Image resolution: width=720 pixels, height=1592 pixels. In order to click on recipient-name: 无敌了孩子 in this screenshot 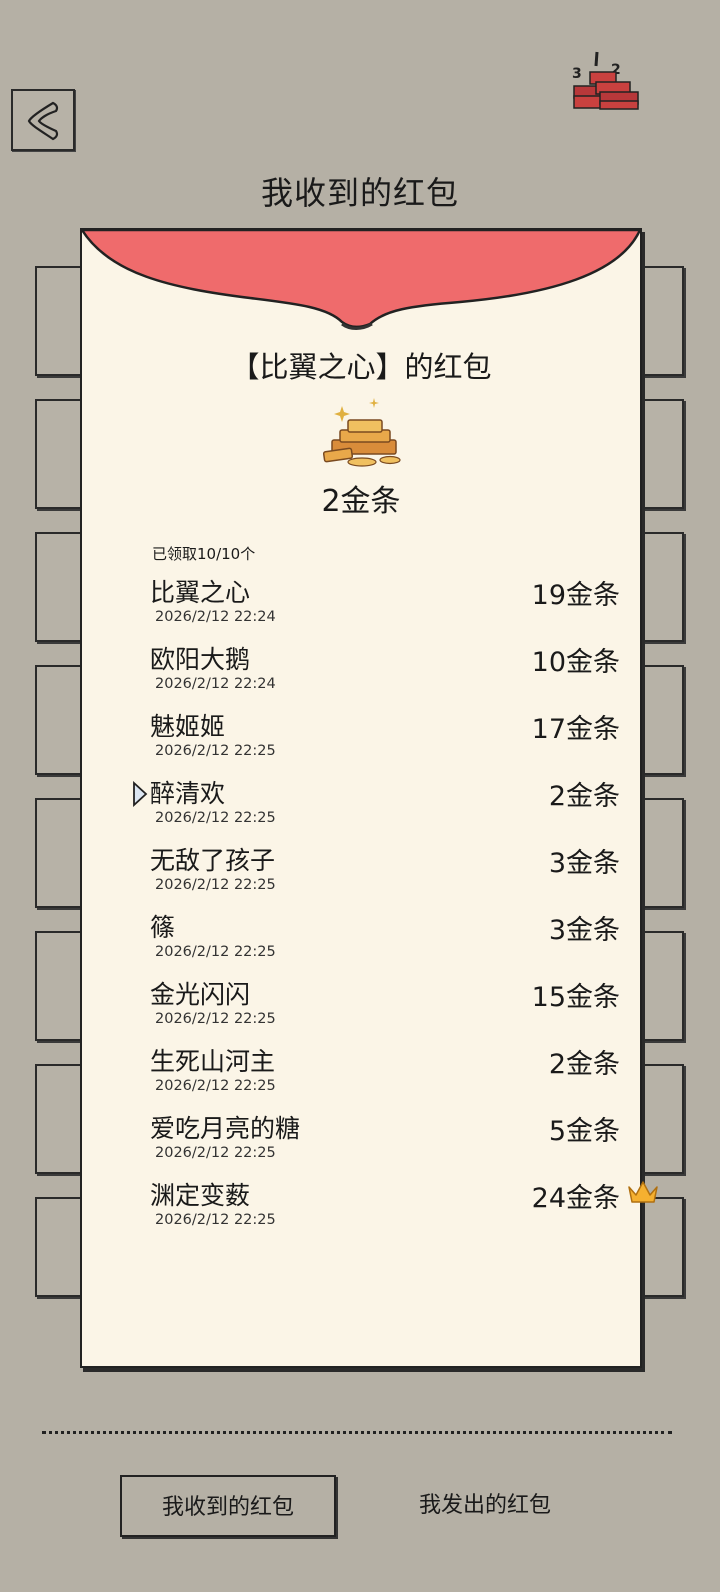, I will do `click(213, 860)`.